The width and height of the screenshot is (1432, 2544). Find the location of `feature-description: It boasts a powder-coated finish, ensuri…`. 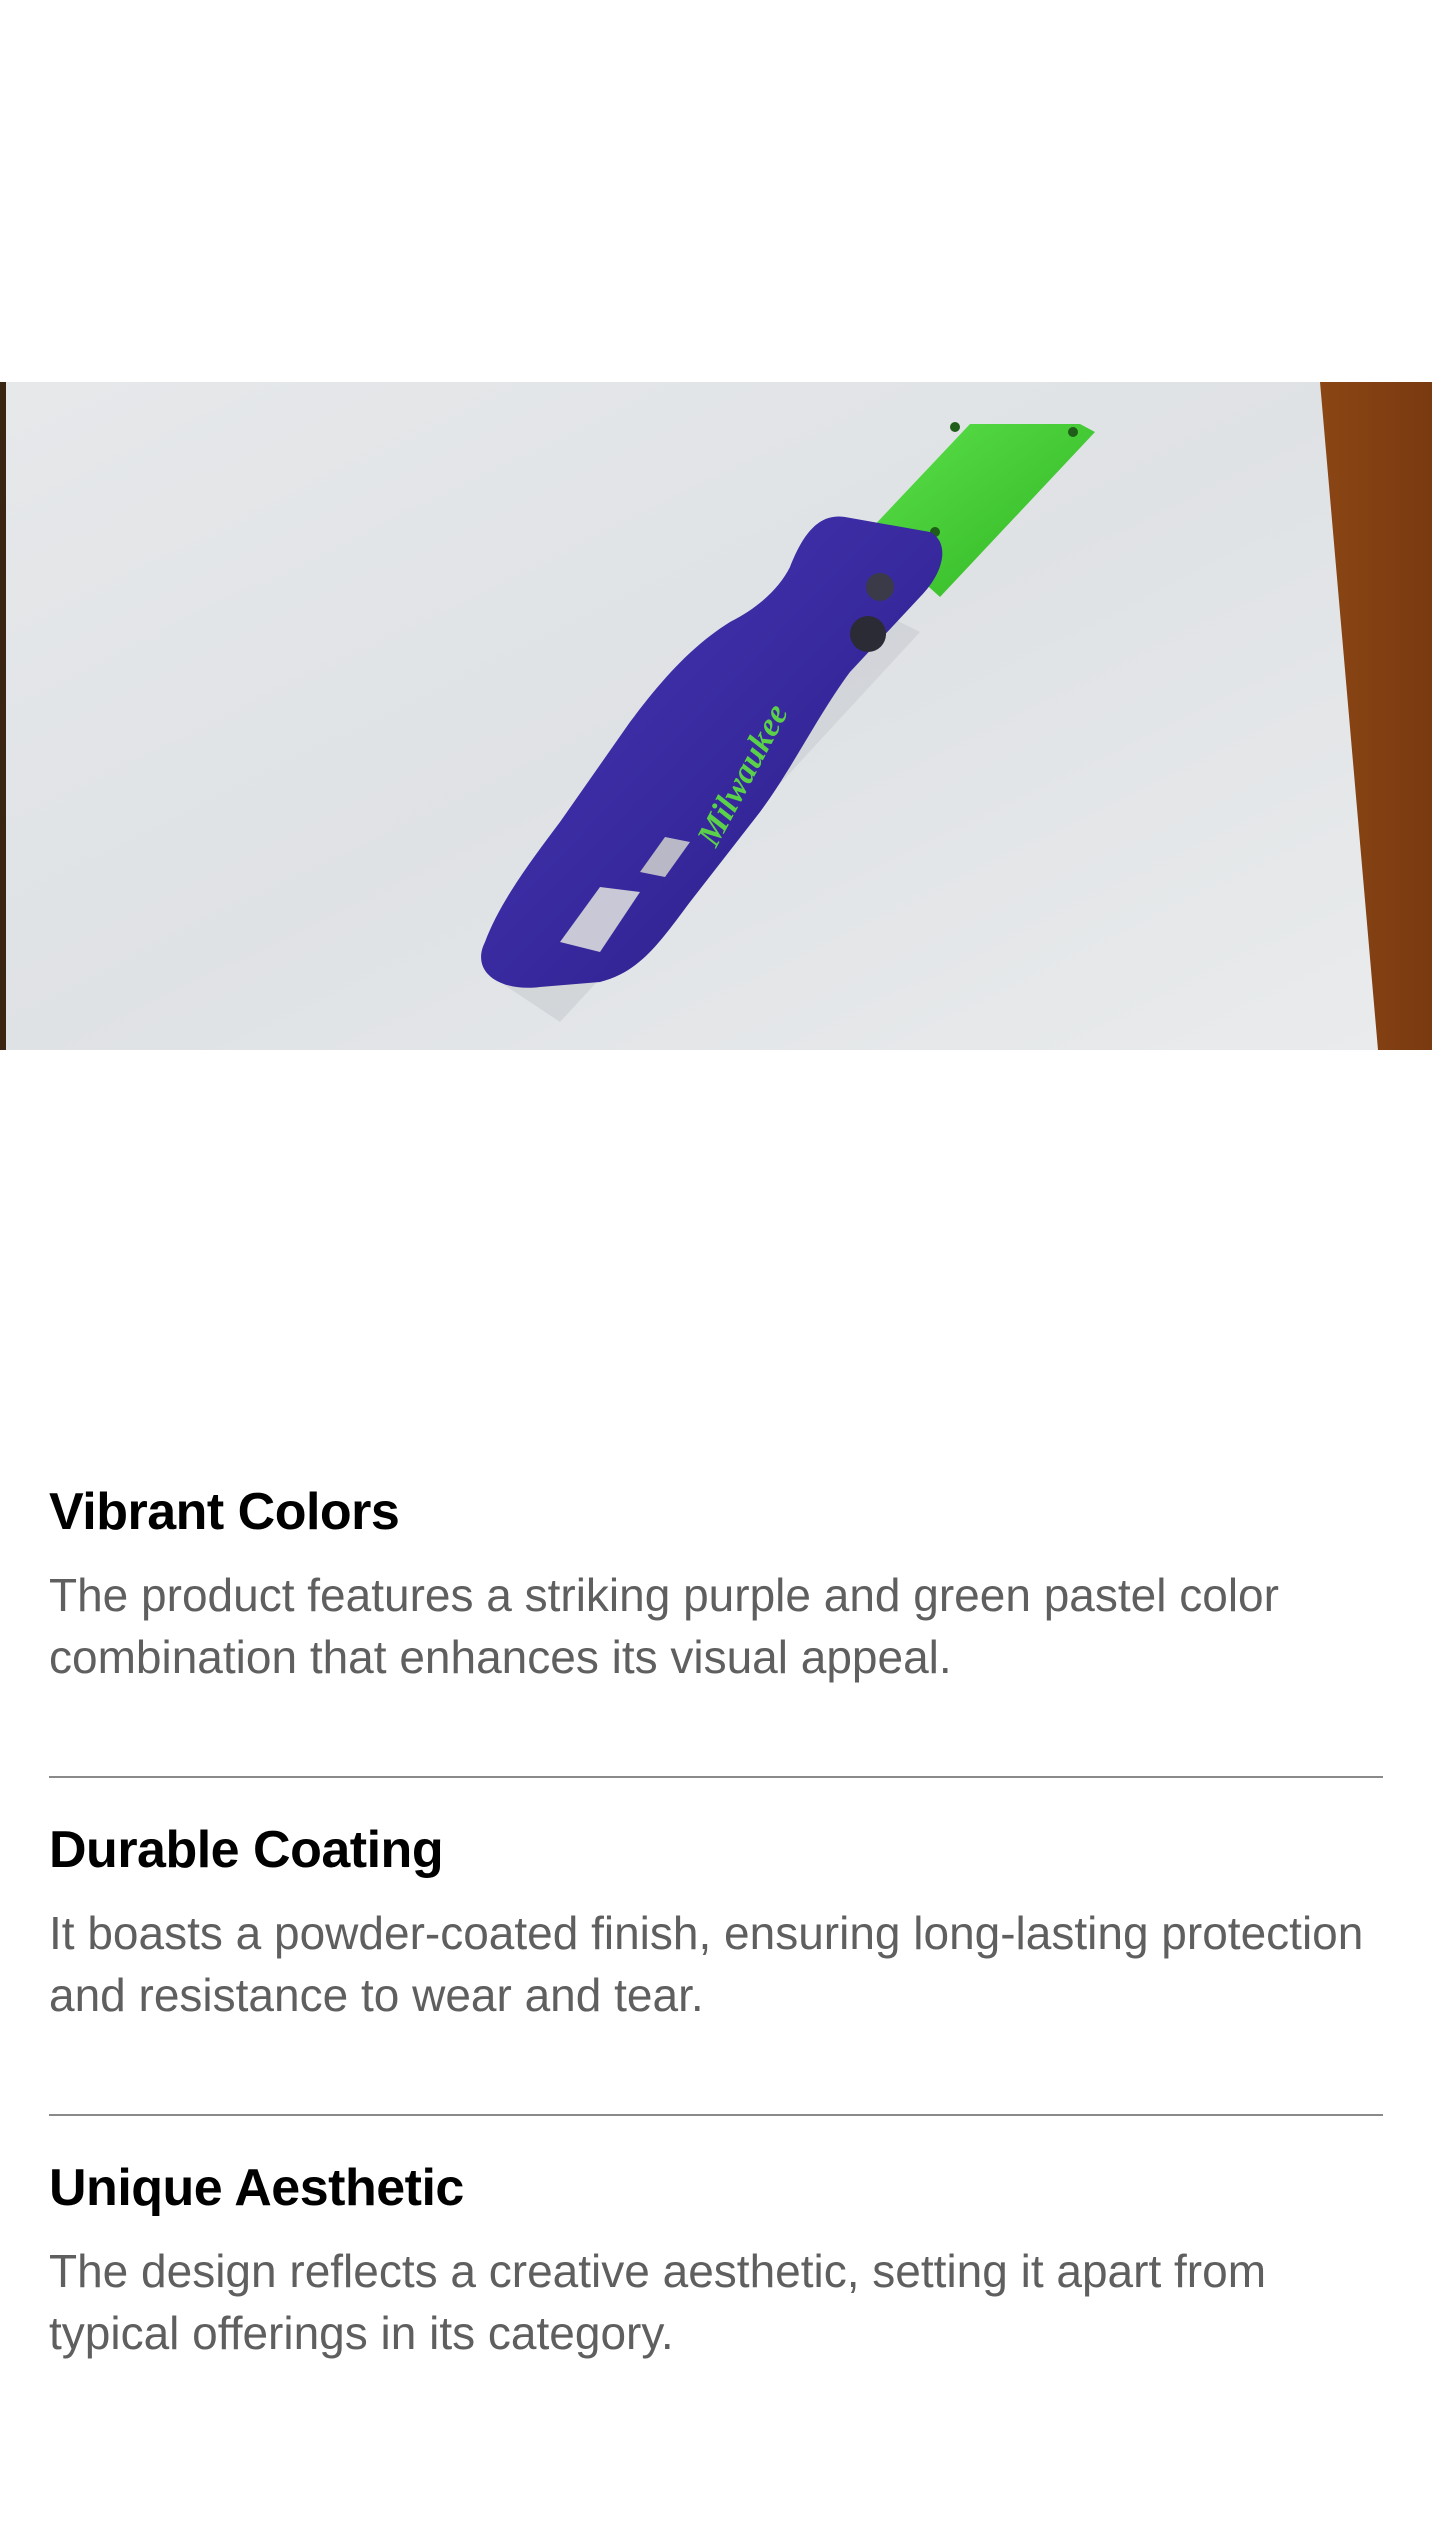

feature-description: It boasts a powder-coated finish, ensuri… is located at coordinates (706, 1964).